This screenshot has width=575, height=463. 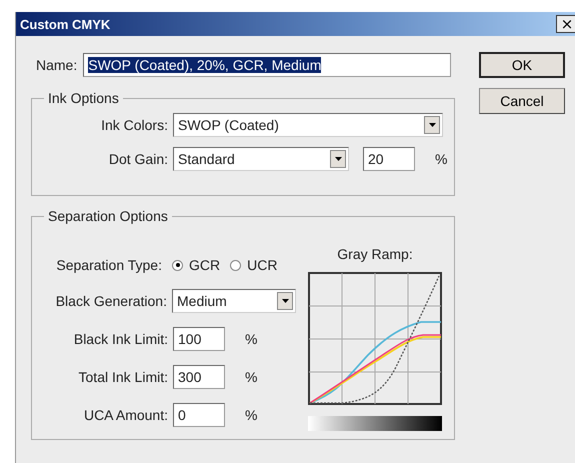 I want to click on field-label: UCA Amount:, so click(x=125, y=415).